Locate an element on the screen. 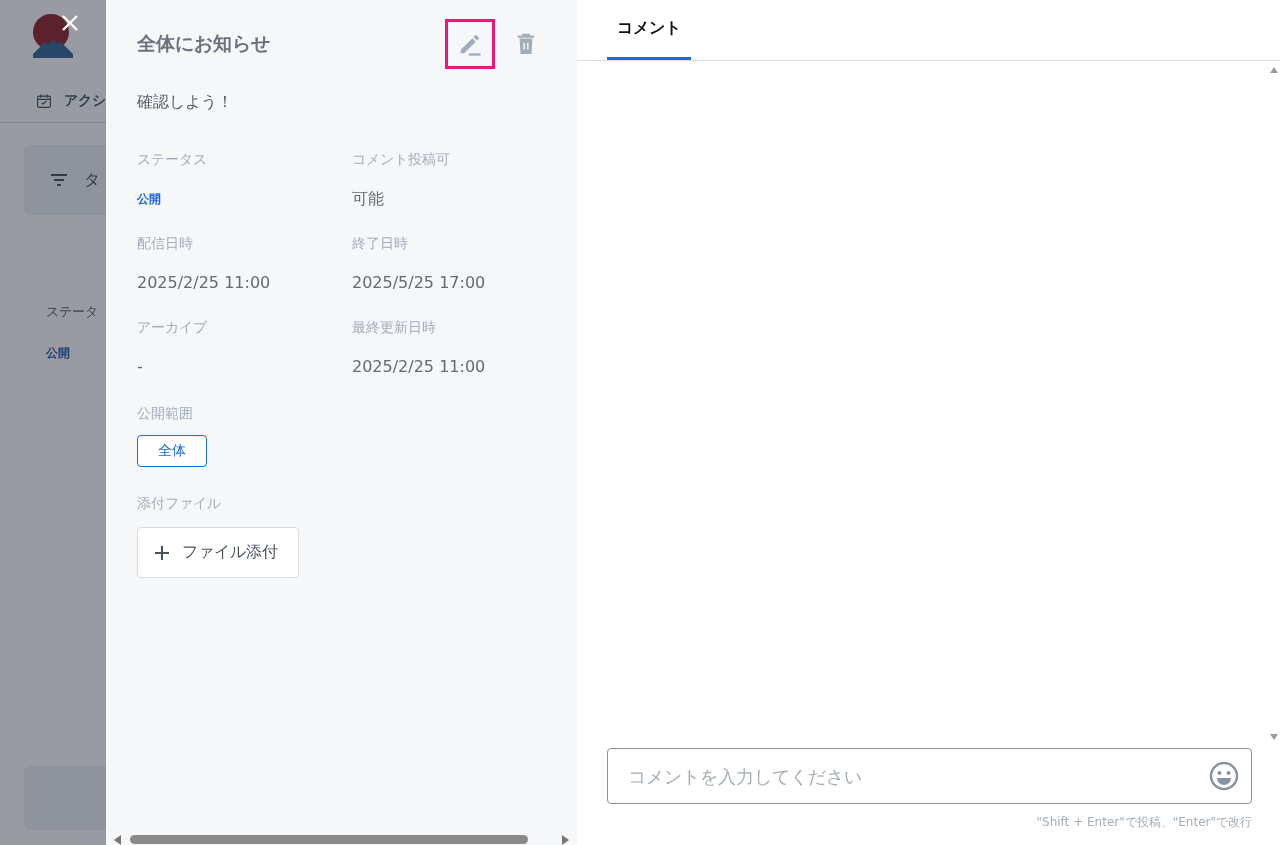 The width and height of the screenshot is (1280, 845). vertical-scrollbar is located at coordinates (1274, 403).